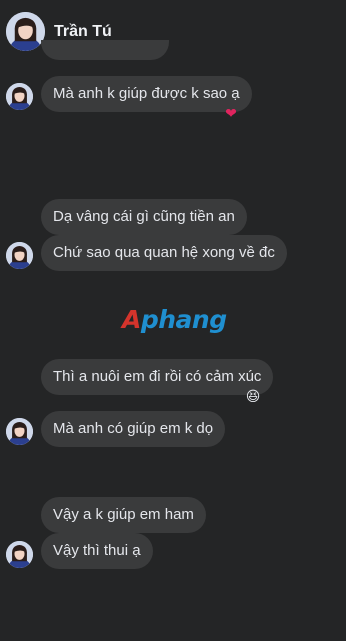 The width and height of the screenshot is (346, 641). What do you see at coordinates (157, 377) in the screenshot?
I see `message-bubble: Thì a nuôi em đi rồi có cảm xúc` at bounding box center [157, 377].